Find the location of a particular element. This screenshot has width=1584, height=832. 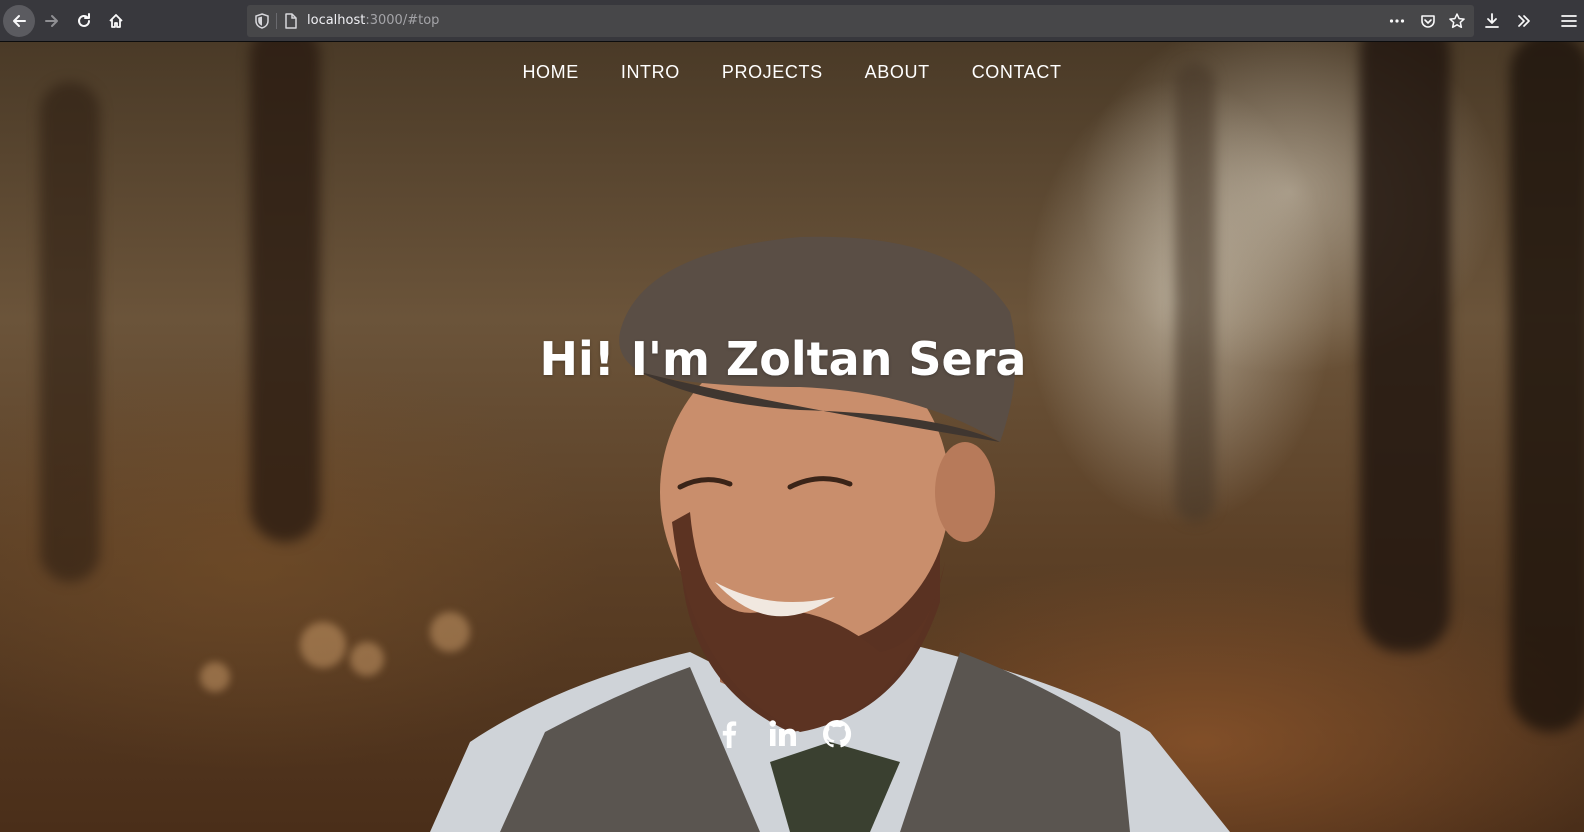

home-button is located at coordinates (116, 21).